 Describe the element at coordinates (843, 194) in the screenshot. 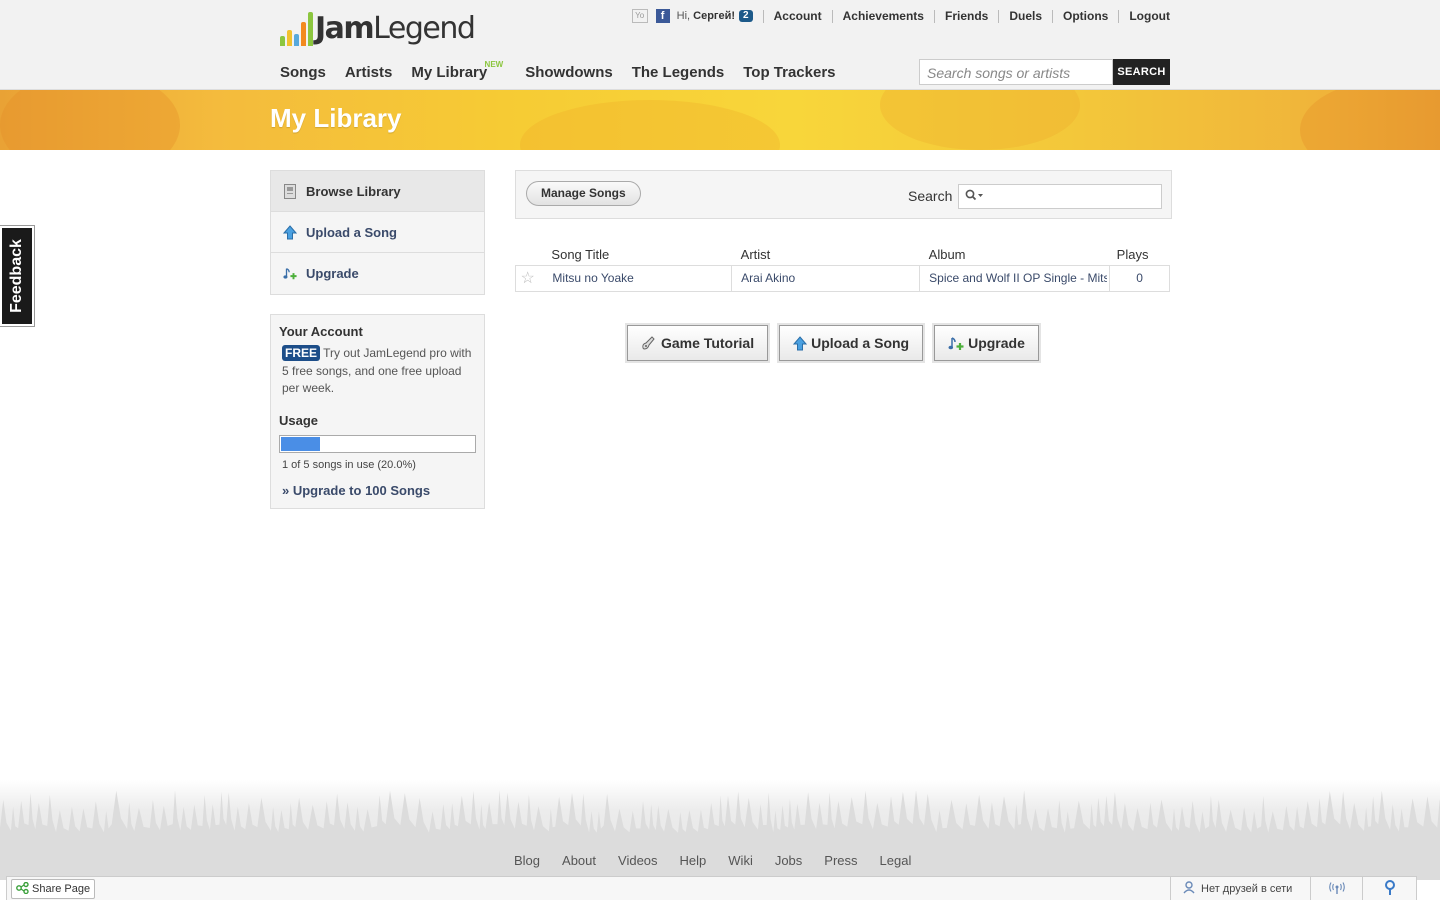

I see `library-toolbar: Manage Songs Search` at that location.